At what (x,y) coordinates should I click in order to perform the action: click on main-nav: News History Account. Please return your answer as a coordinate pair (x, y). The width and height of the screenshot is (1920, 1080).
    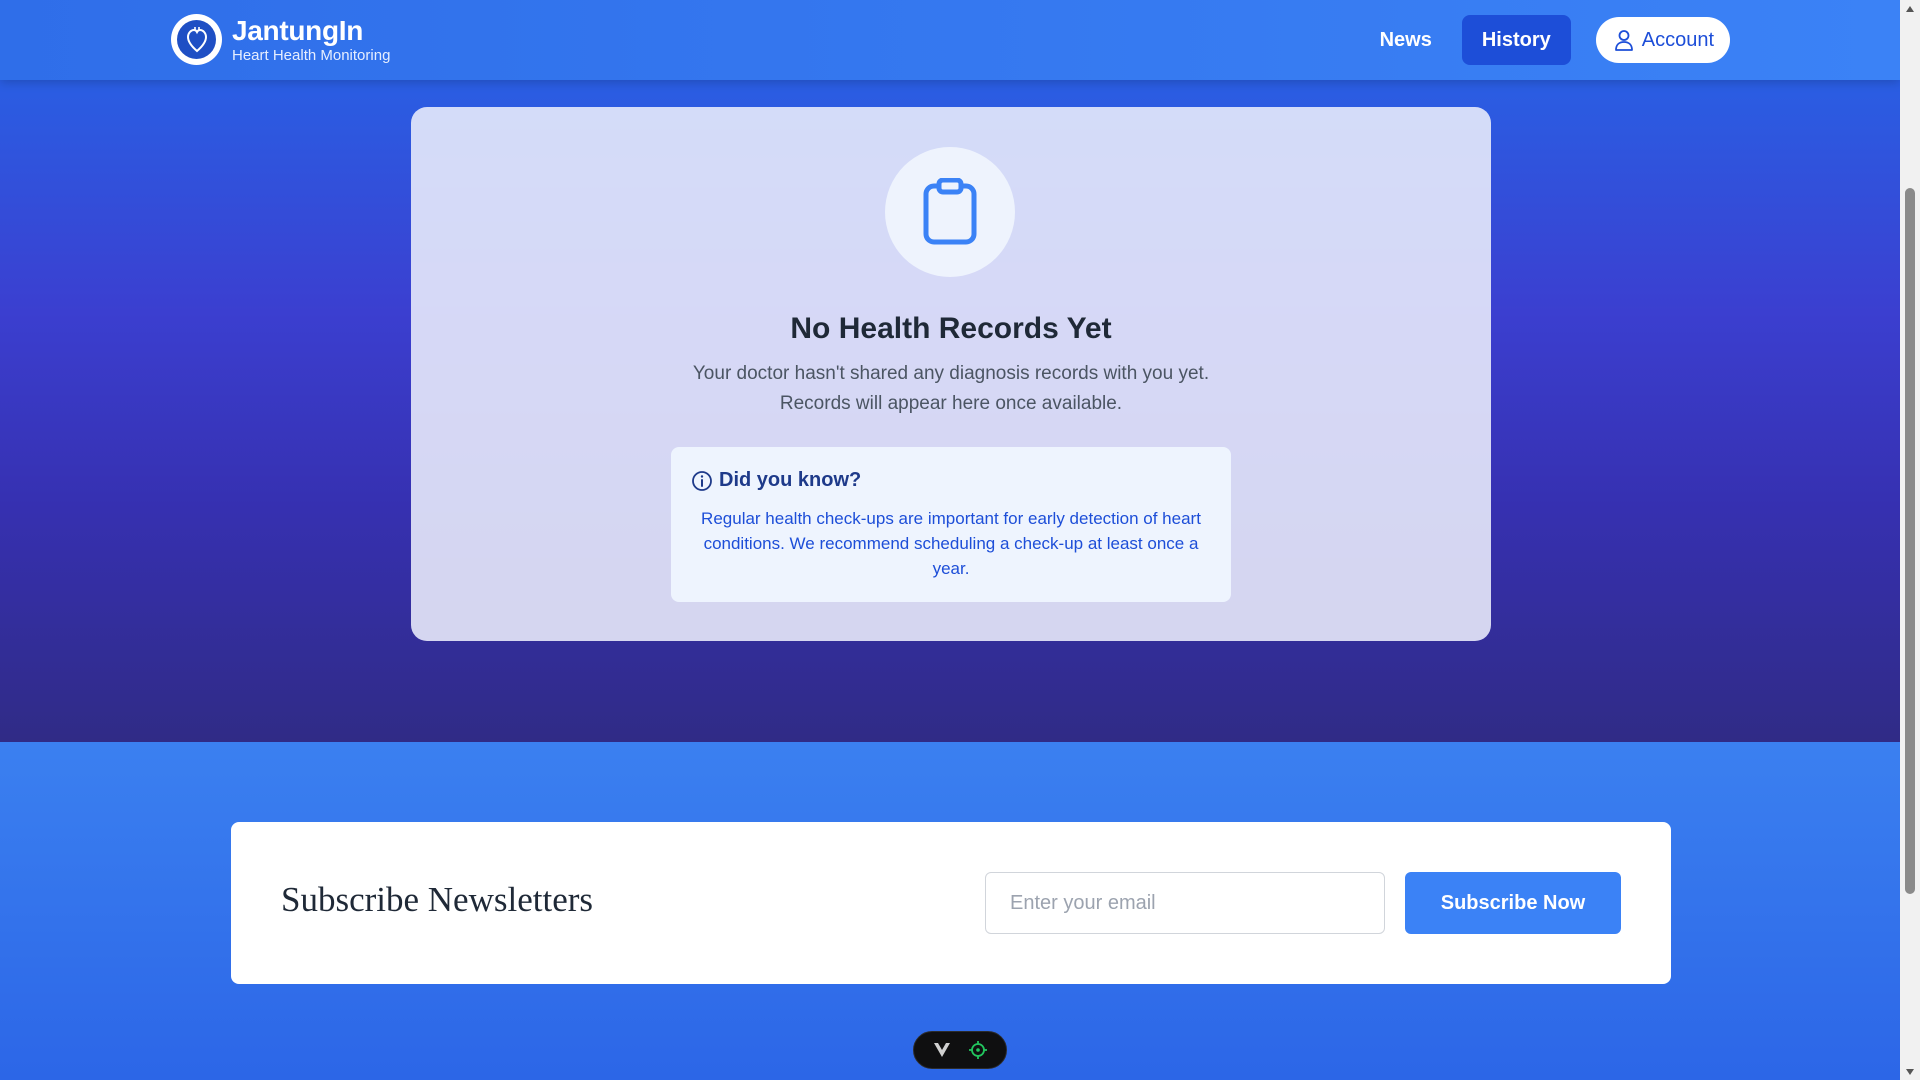
    Looking at the image, I should click on (1548, 40).